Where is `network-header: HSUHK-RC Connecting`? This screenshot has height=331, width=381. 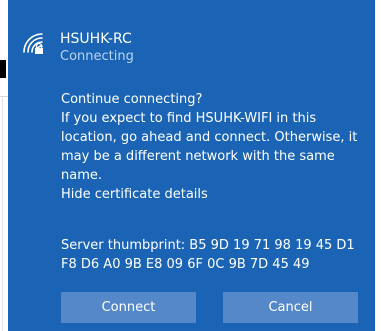 network-header: HSUHK-RC Connecting is located at coordinates (77, 48).